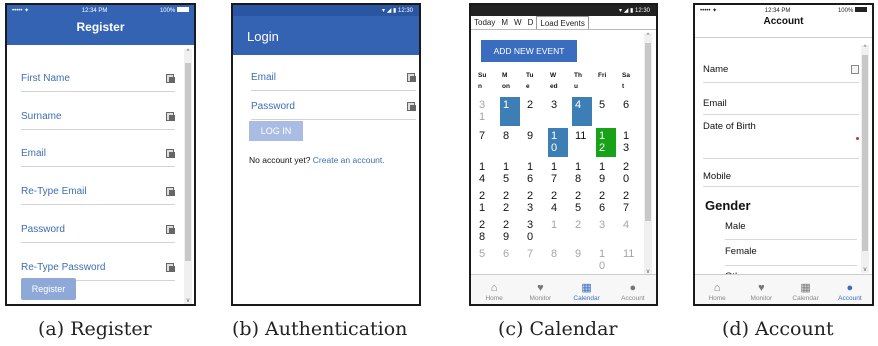  Describe the element at coordinates (487, 110) in the screenshot. I see `calendar-day: 3 1` at that location.